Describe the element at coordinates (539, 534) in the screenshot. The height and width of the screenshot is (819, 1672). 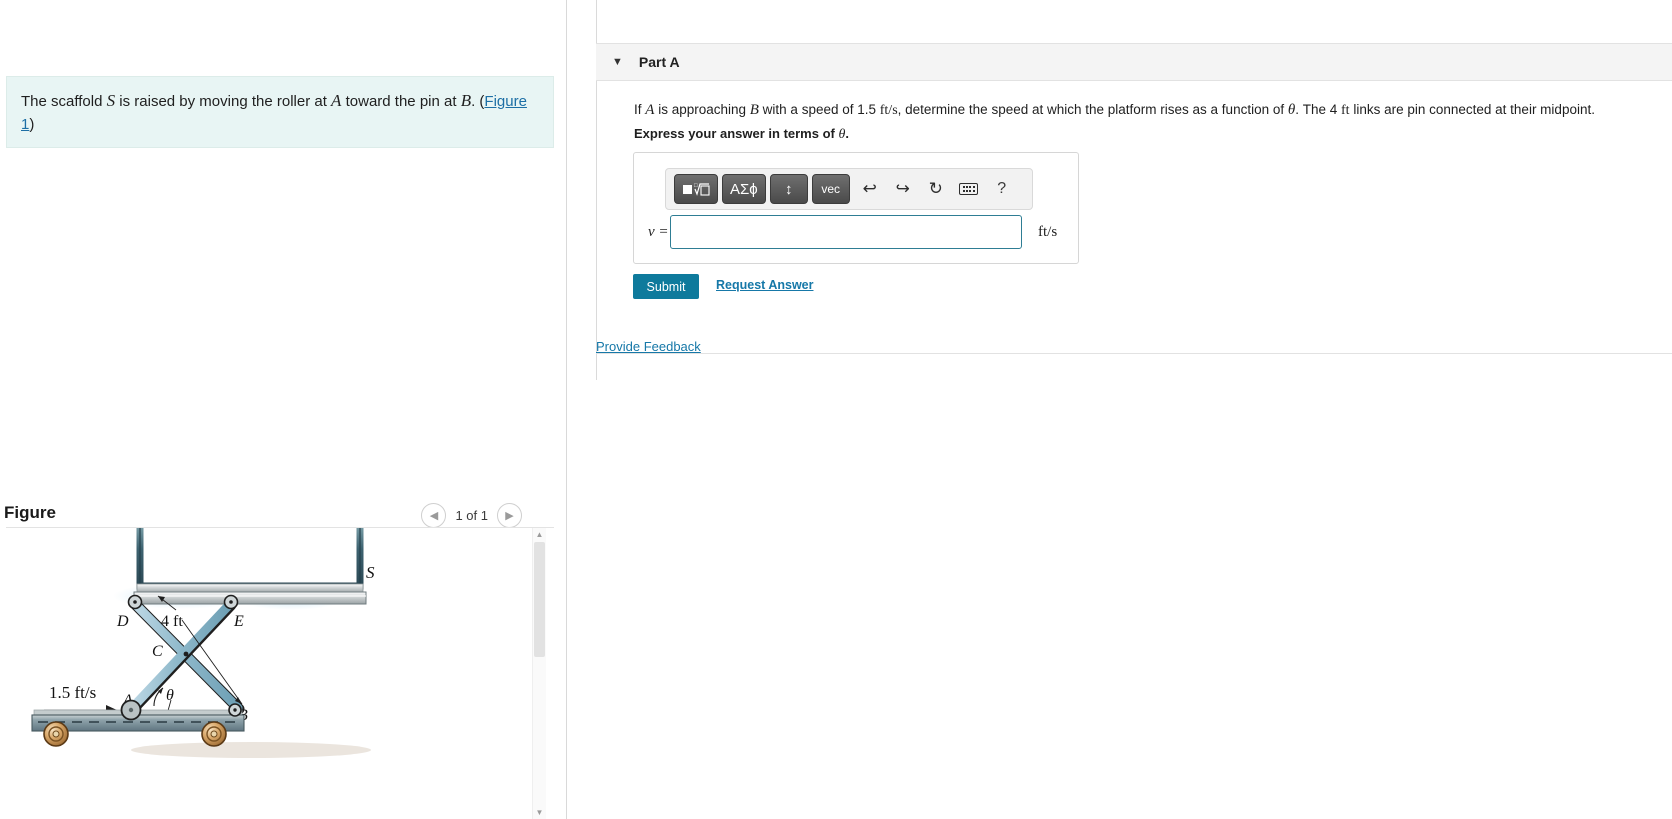
I see `scroll-up-icon: ▲` at that location.